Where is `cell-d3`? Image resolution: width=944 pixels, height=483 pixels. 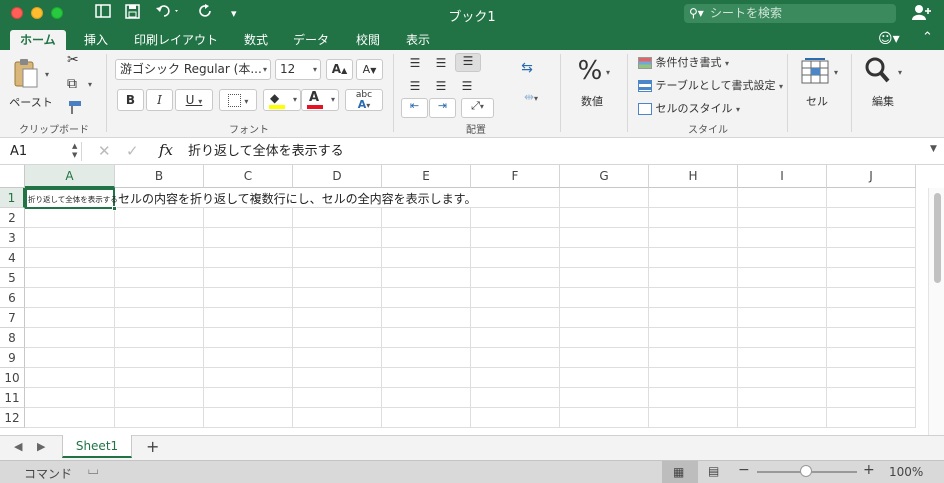
cell-d3 is located at coordinates (337, 238).